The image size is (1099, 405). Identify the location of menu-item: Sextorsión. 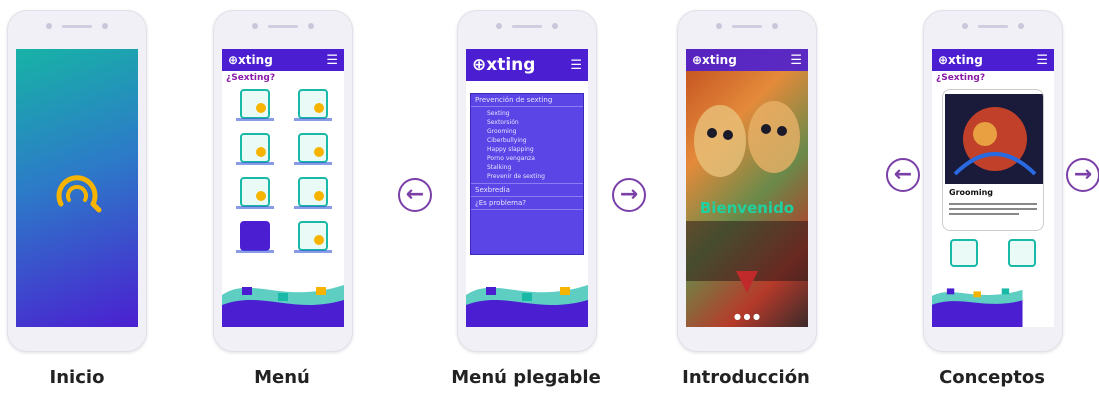
(535, 122).